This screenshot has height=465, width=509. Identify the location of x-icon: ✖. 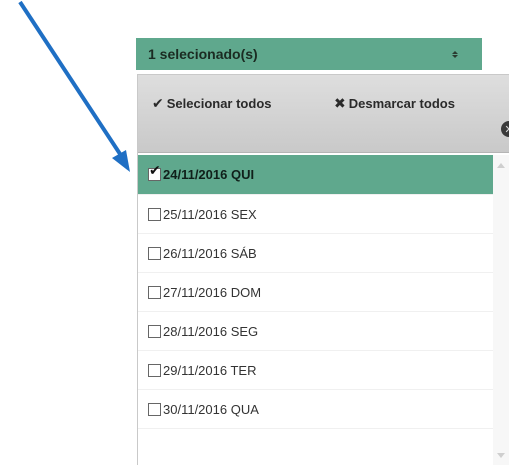
(340, 103).